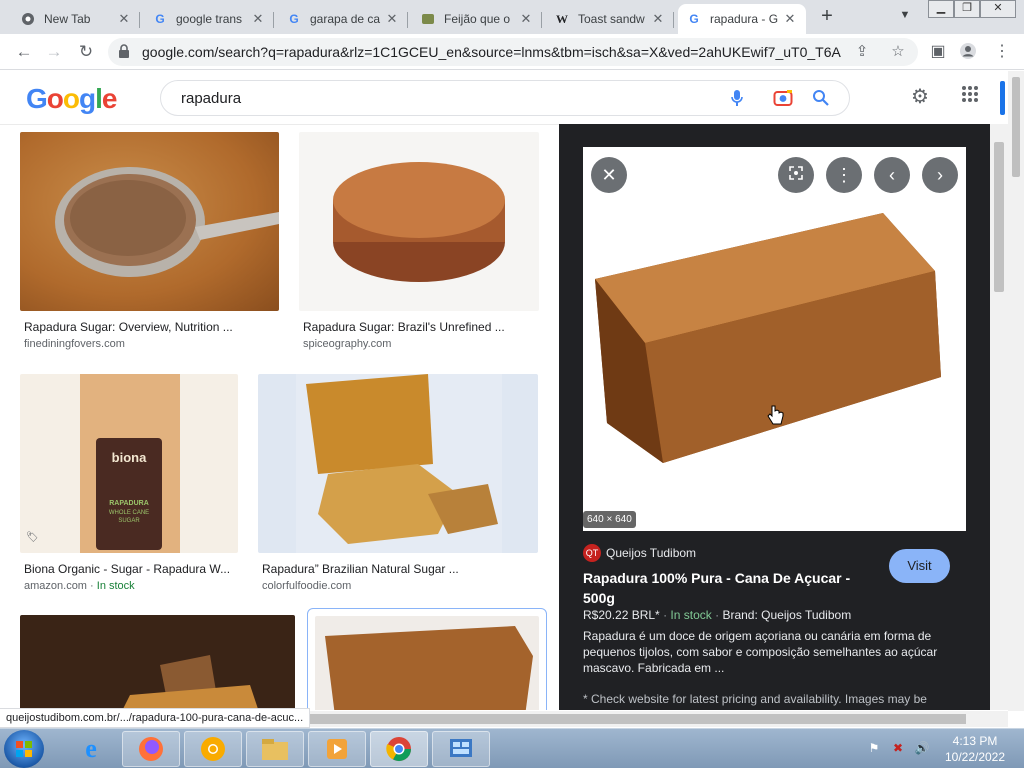 Image resolution: width=1024 pixels, height=768 pixels. Describe the element at coordinates (505, 98) in the screenshot. I see `search-box: rapadura` at that location.